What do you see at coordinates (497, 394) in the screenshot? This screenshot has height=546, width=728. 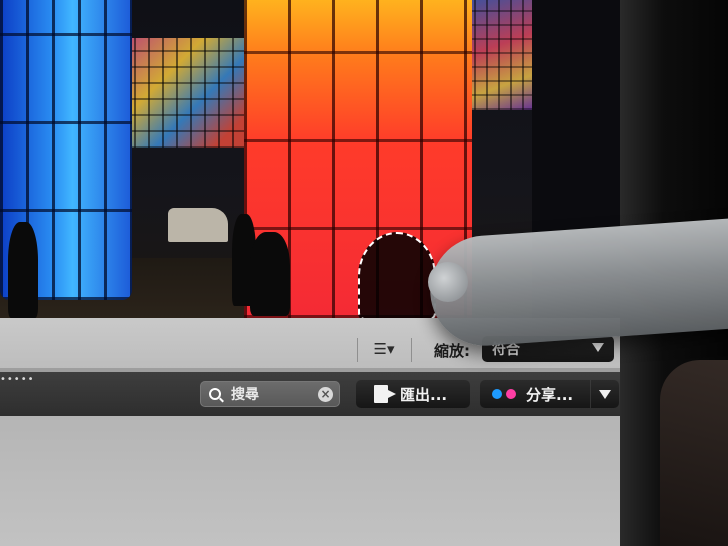 I see `share-dot-blue` at bounding box center [497, 394].